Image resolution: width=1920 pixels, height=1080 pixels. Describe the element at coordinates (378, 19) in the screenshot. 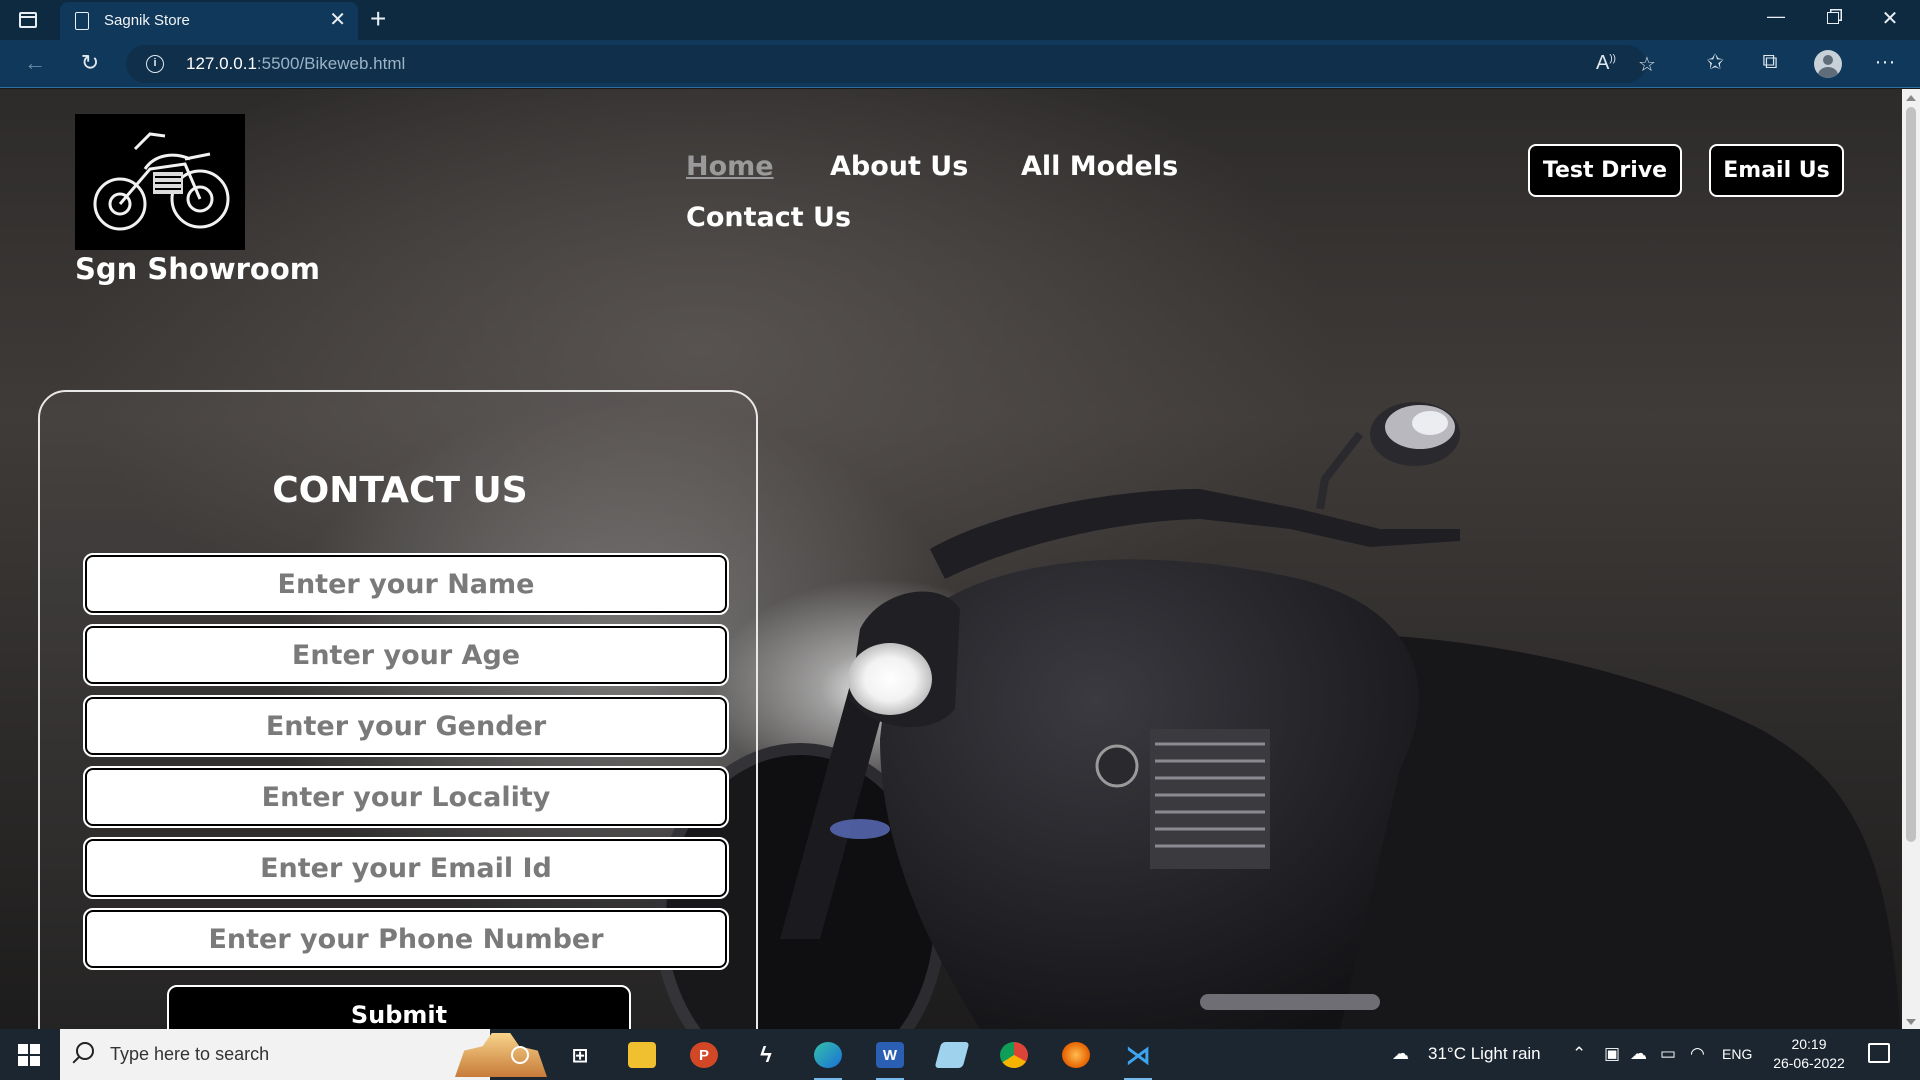

I see `new-tab-icon: +` at that location.